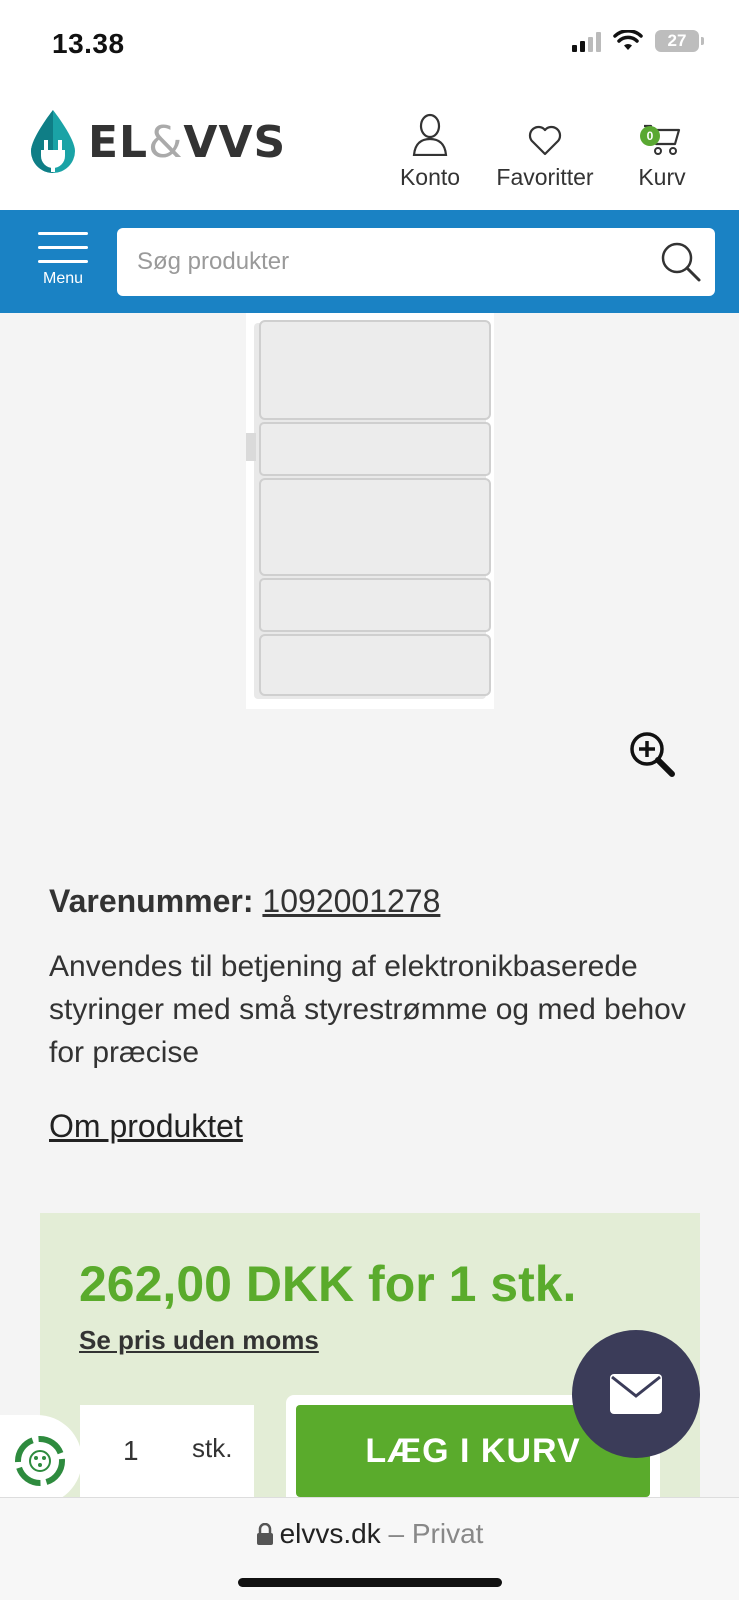 The image size is (739, 1600). Describe the element at coordinates (146, 1126) in the screenshot. I see `about-product-link: Om produktet` at that location.